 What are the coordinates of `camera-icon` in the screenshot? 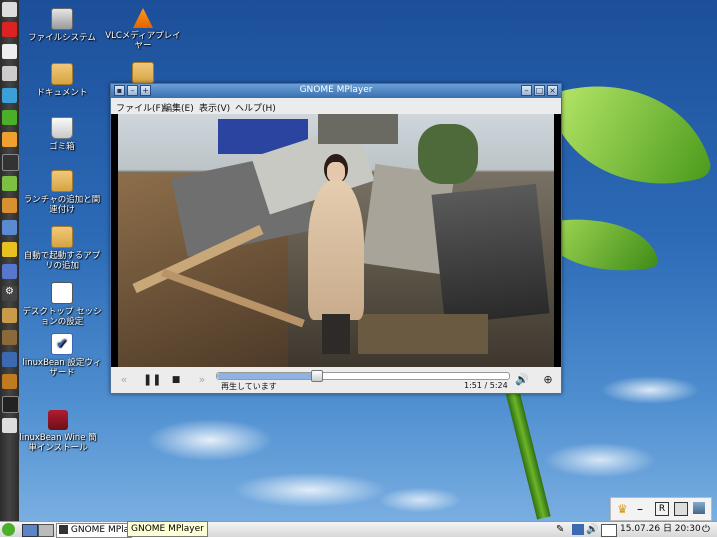 It's located at (10, 162).